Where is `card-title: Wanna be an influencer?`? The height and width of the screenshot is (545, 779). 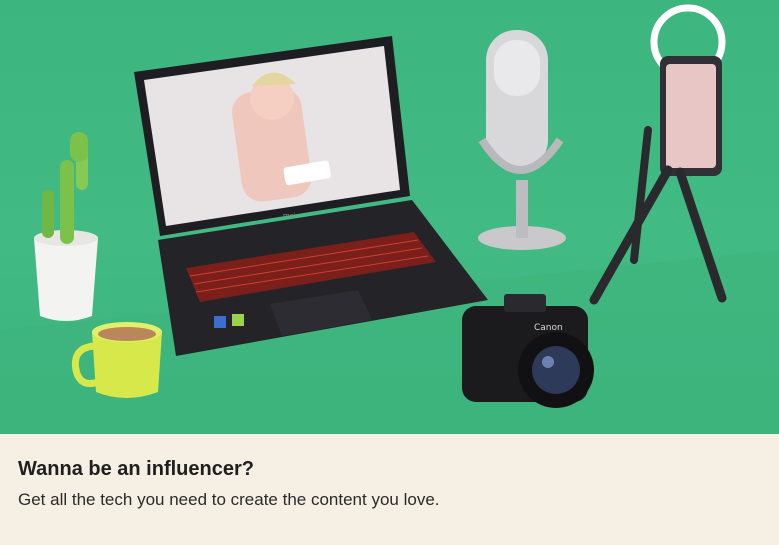 card-title: Wanna be an influencer? is located at coordinates (136, 469).